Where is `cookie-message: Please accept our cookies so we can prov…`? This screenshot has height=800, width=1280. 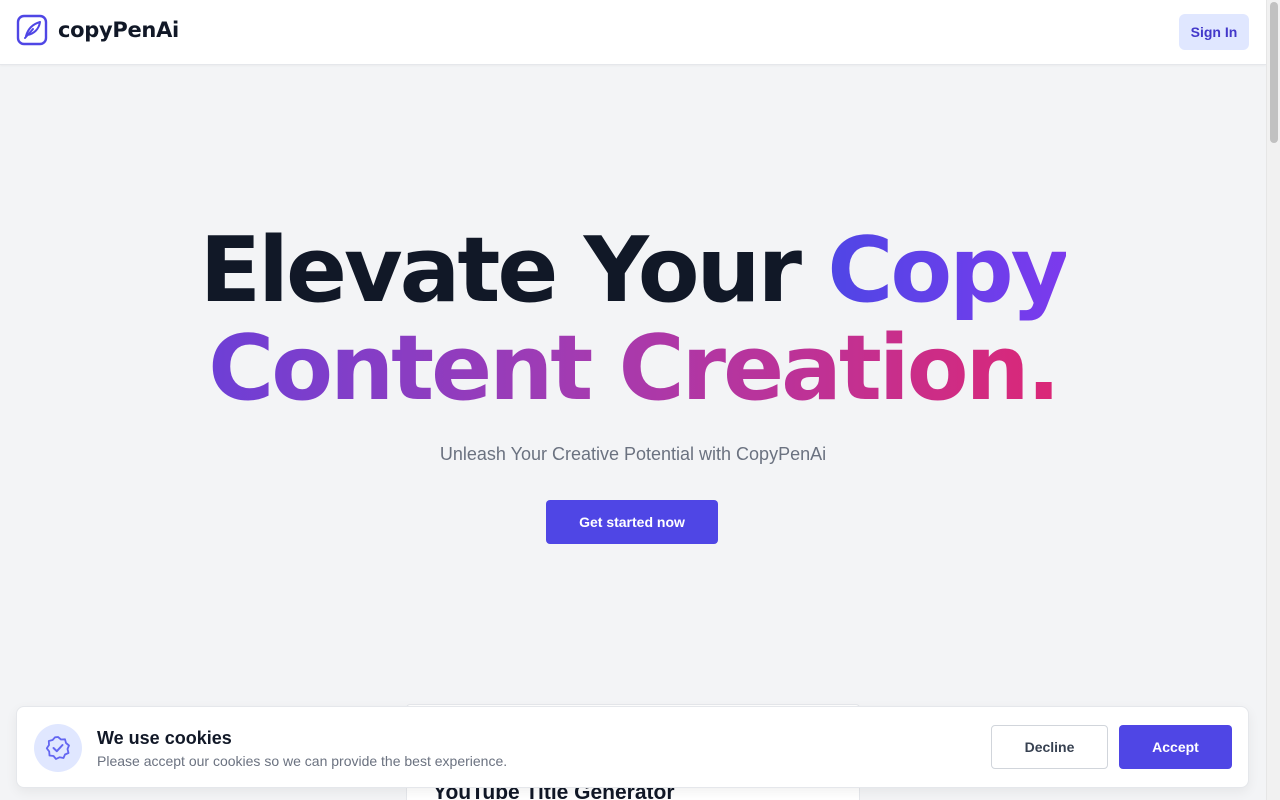 cookie-message: Please accept our cookies so we can prov… is located at coordinates (302, 761).